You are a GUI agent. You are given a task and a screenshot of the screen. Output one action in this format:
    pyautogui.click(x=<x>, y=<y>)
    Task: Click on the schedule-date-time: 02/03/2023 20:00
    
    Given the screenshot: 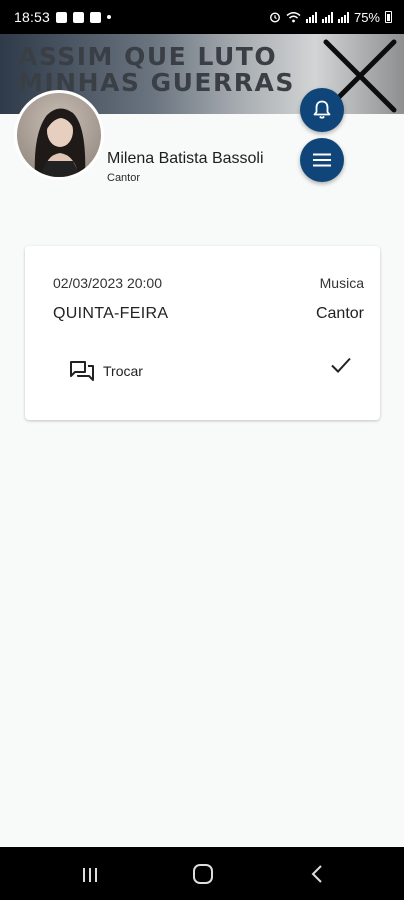 What is the action you would take?
    pyautogui.click(x=107, y=283)
    